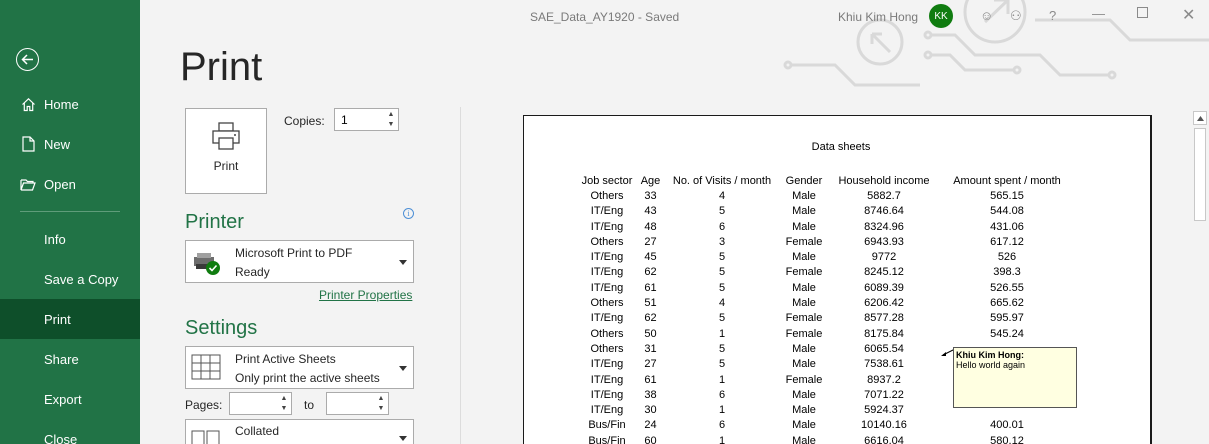  What do you see at coordinates (28, 144) in the screenshot?
I see `new-document-icon` at bounding box center [28, 144].